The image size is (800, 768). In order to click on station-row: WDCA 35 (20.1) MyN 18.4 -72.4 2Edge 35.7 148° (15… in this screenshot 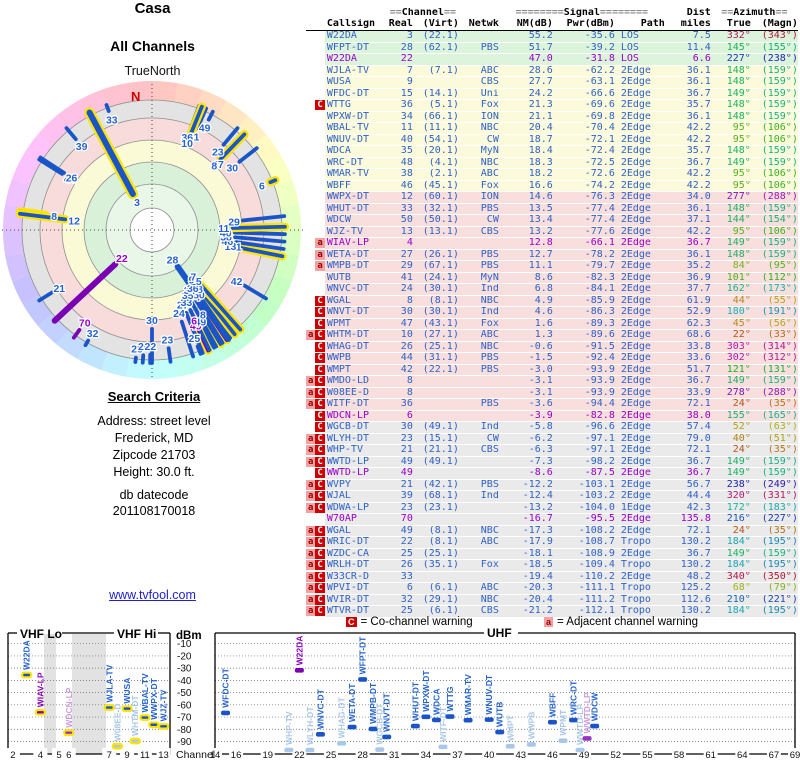, I will do `click(552, 151)`.